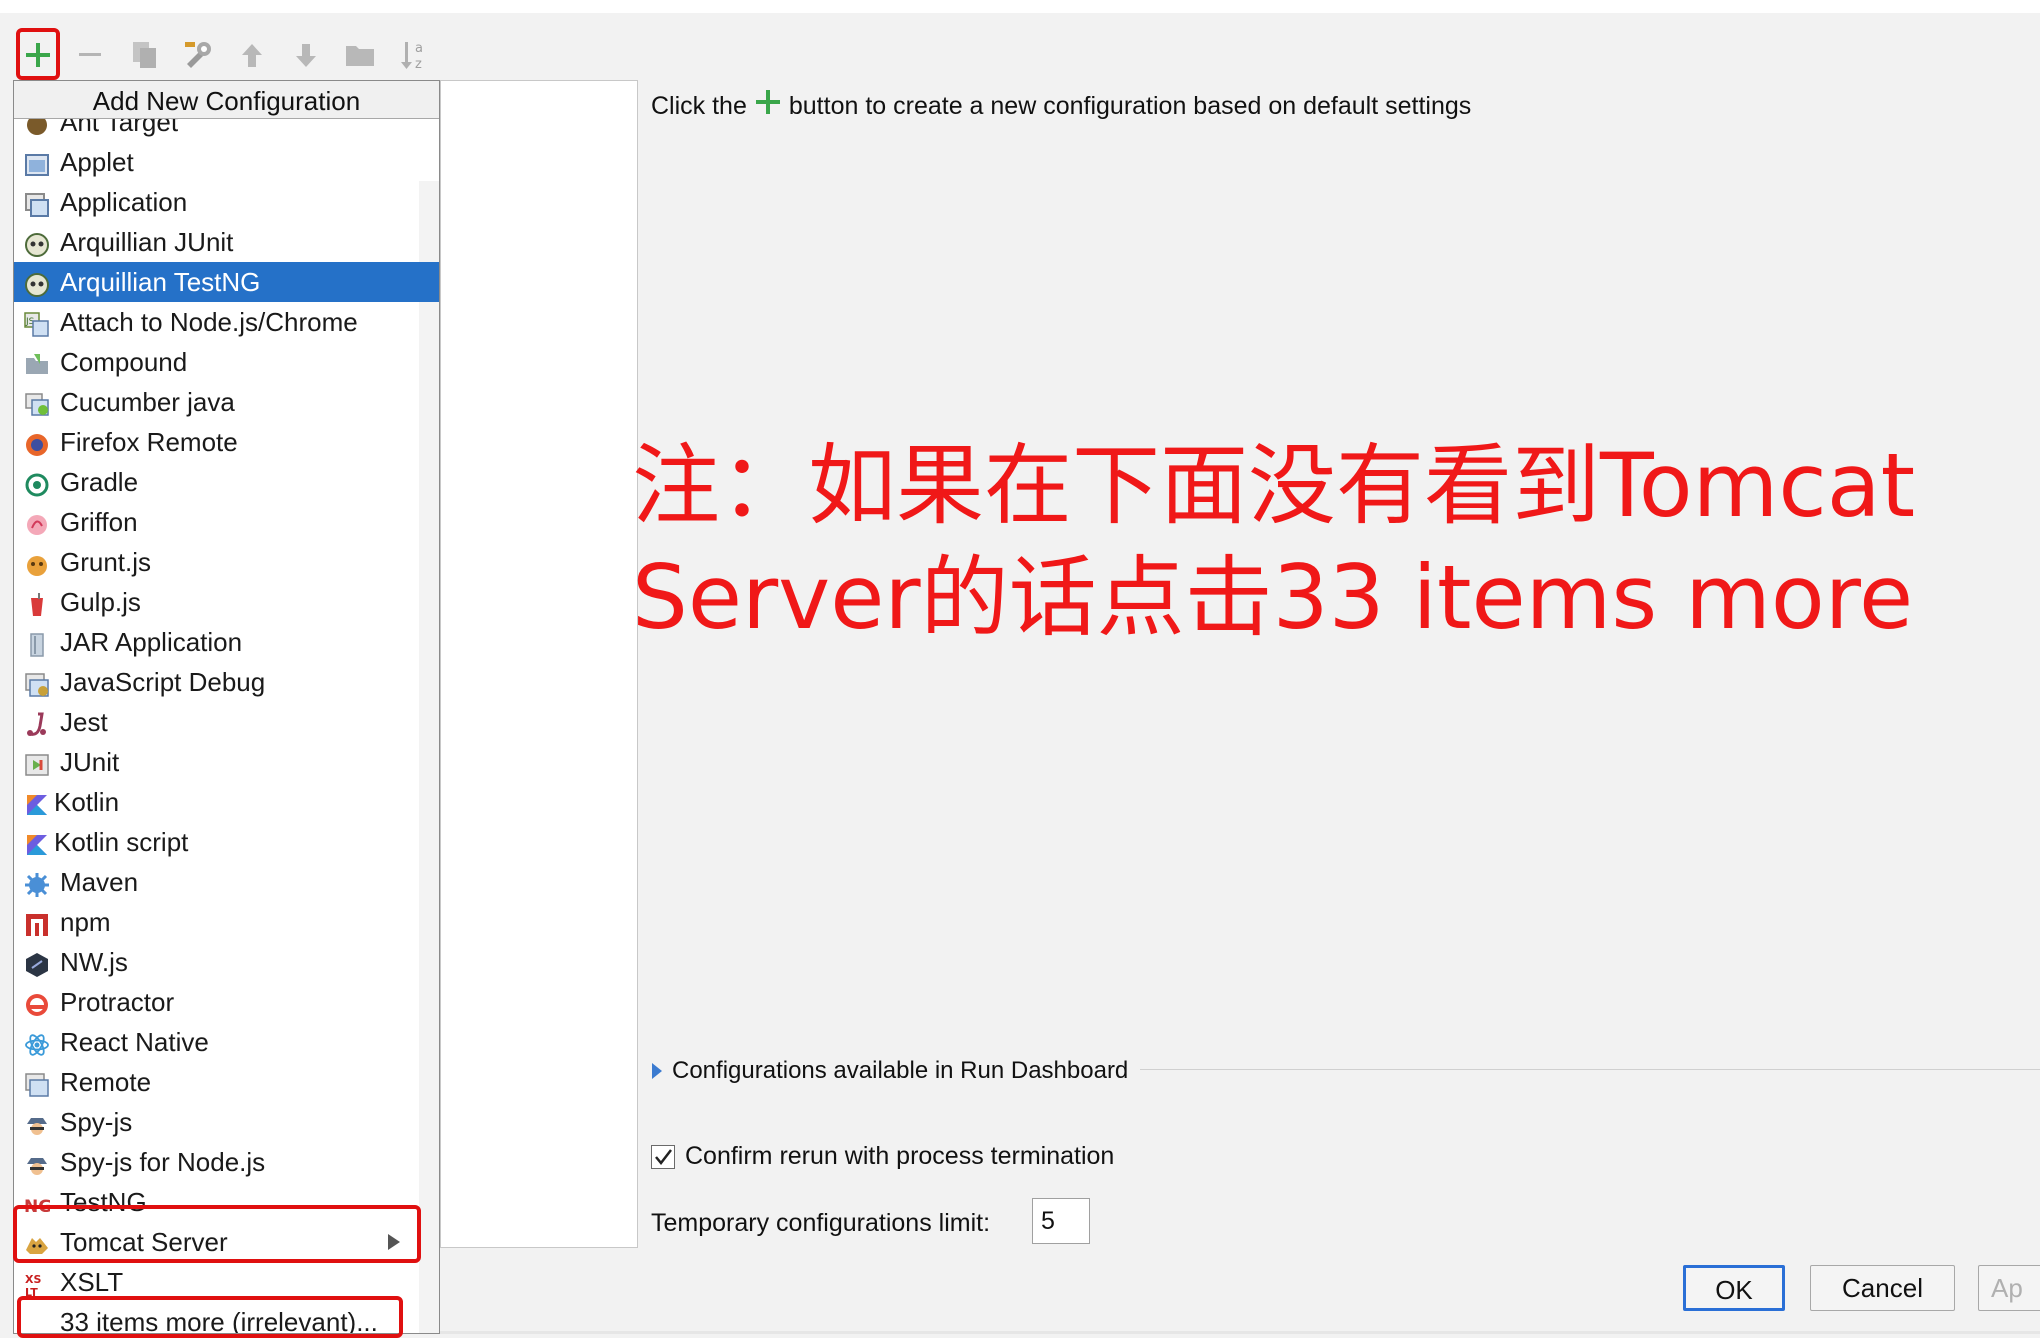  I want to click on popup-item-label: Gradle, so click(99, 482).